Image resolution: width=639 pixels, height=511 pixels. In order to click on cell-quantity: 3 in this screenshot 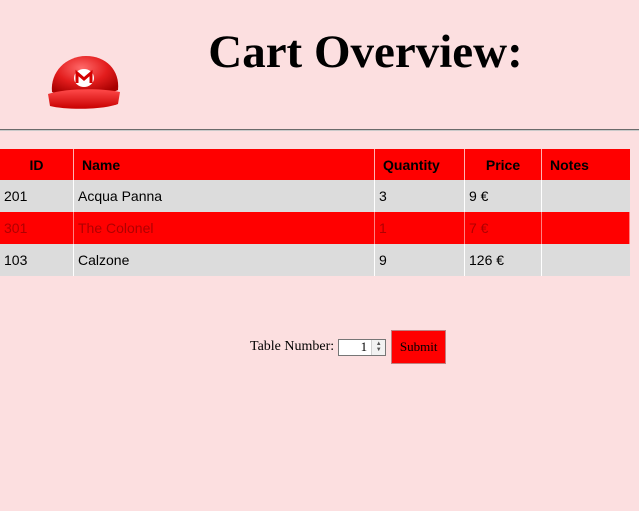, I will do `click(419, 196)`.